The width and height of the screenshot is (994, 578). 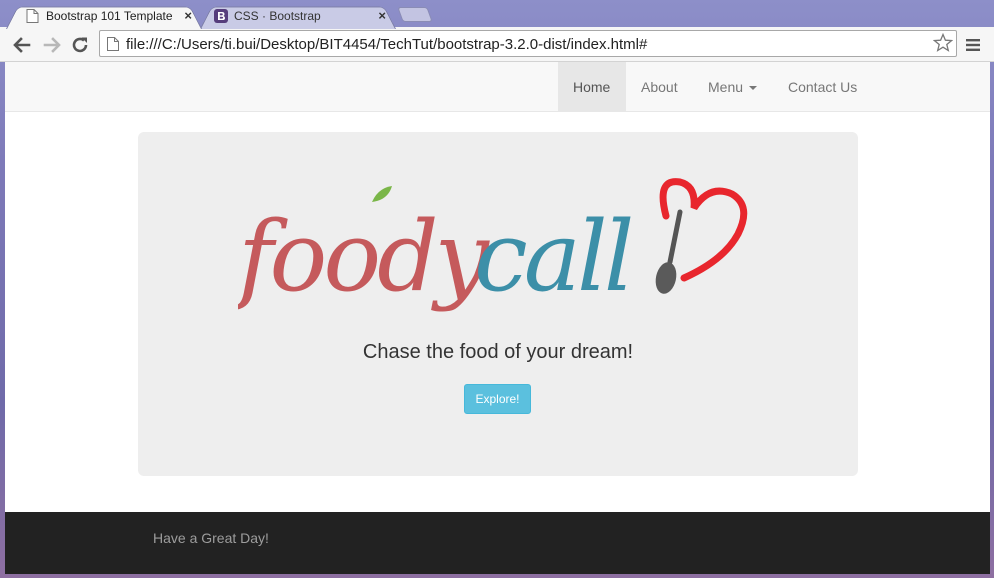 What do you see at coordinates (943, 43) in the screenshot?
I see `star-icon` at bounding box center [943, 43].